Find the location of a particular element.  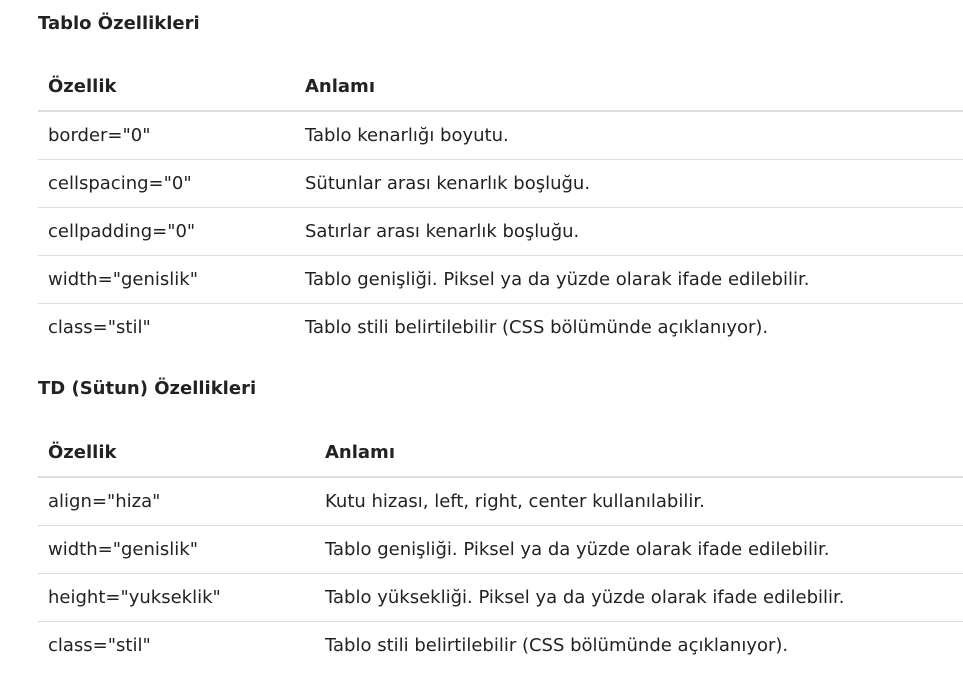

section-title-td-properties: TD (Sütun) Özellikleri is located at coordinates (147, 388).